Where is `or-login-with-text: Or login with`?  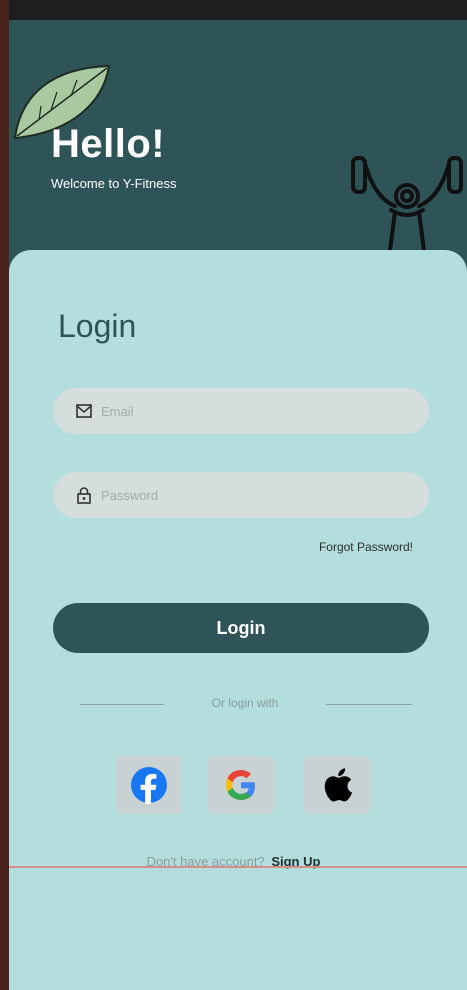
or-login-with-text: Or login with is located at coordinates (245, 703).